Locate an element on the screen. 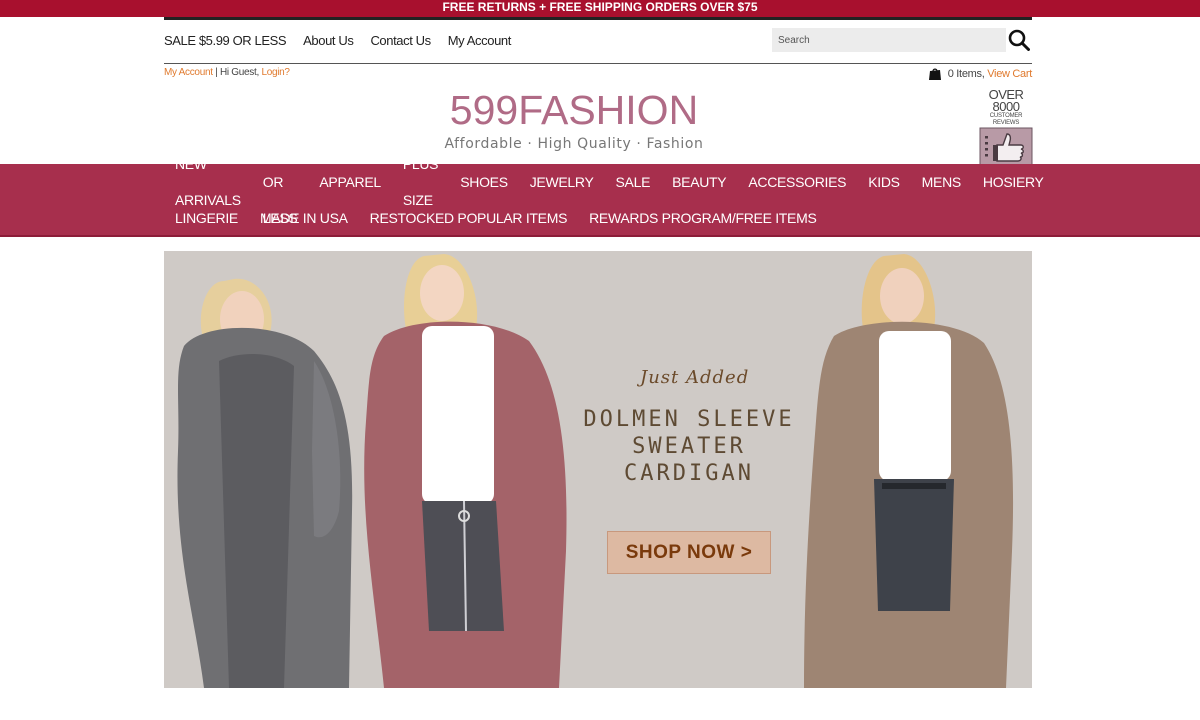 The width and height of the screenshot is (1200, 720). nav-jewelry: JEWELRY is located at coordinates (562, 182).